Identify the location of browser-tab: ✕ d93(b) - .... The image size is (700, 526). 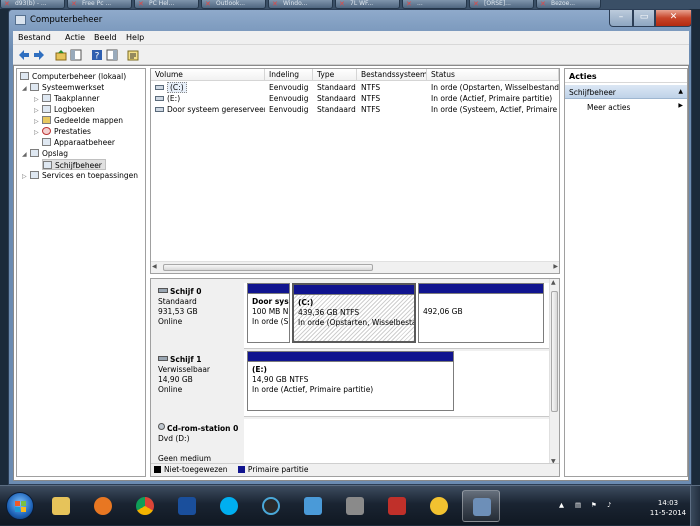
(32, 4).